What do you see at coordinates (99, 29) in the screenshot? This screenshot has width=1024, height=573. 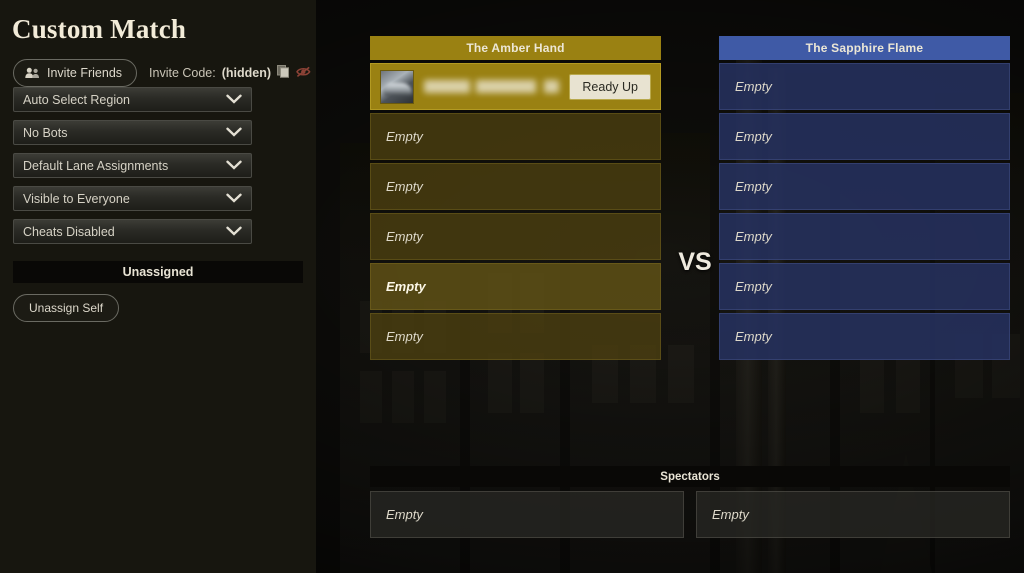 I see `page-title: Custom Match` at bounding box center [99, 29].